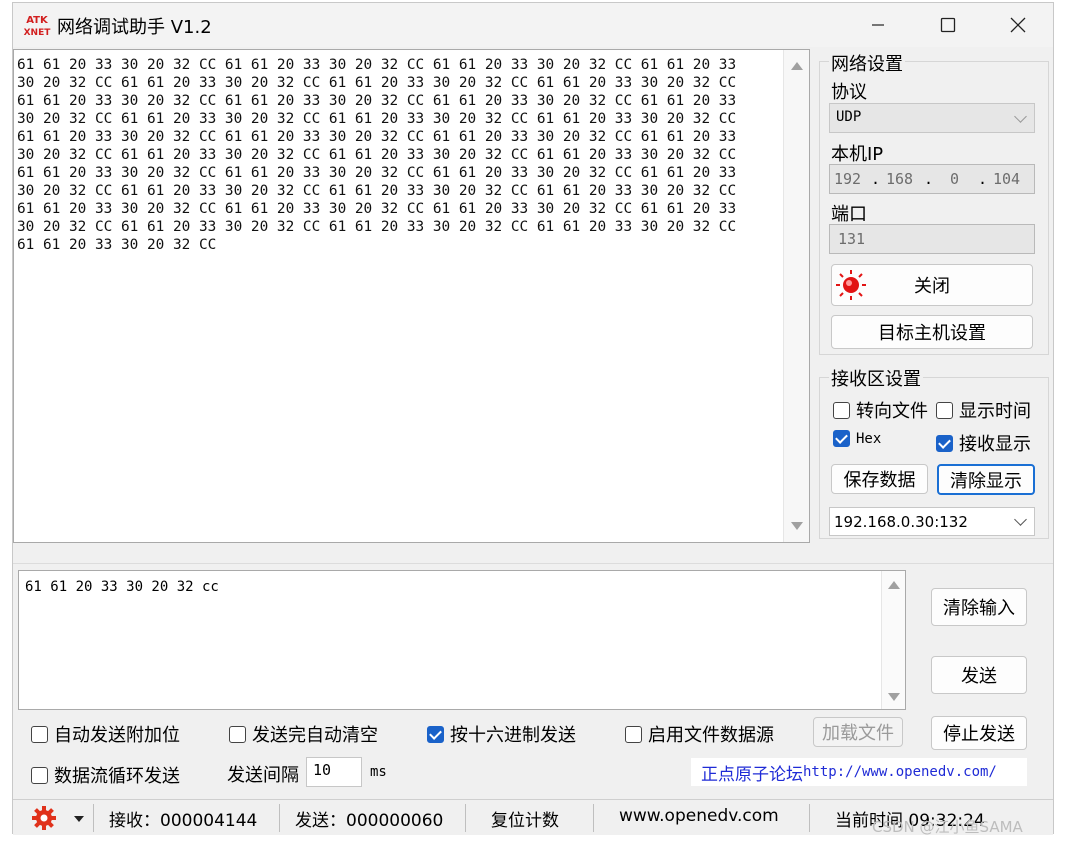 The height and width of the screenshot is (843, 1065). What do you see at coordinates (209, 821) in the screenshot?
I see `recv-count-value: 000004144` at bounding box center [209, 821].